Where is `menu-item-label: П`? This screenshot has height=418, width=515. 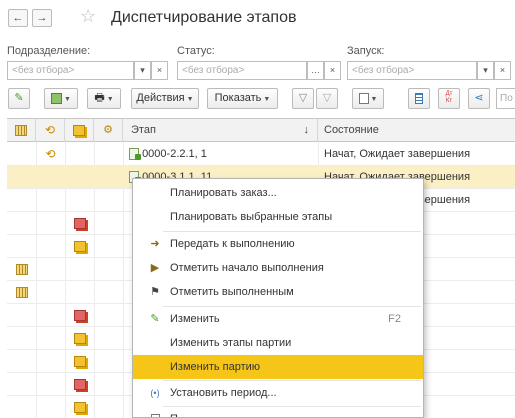
menu-item-label: П is located at coordinates (174, 412).